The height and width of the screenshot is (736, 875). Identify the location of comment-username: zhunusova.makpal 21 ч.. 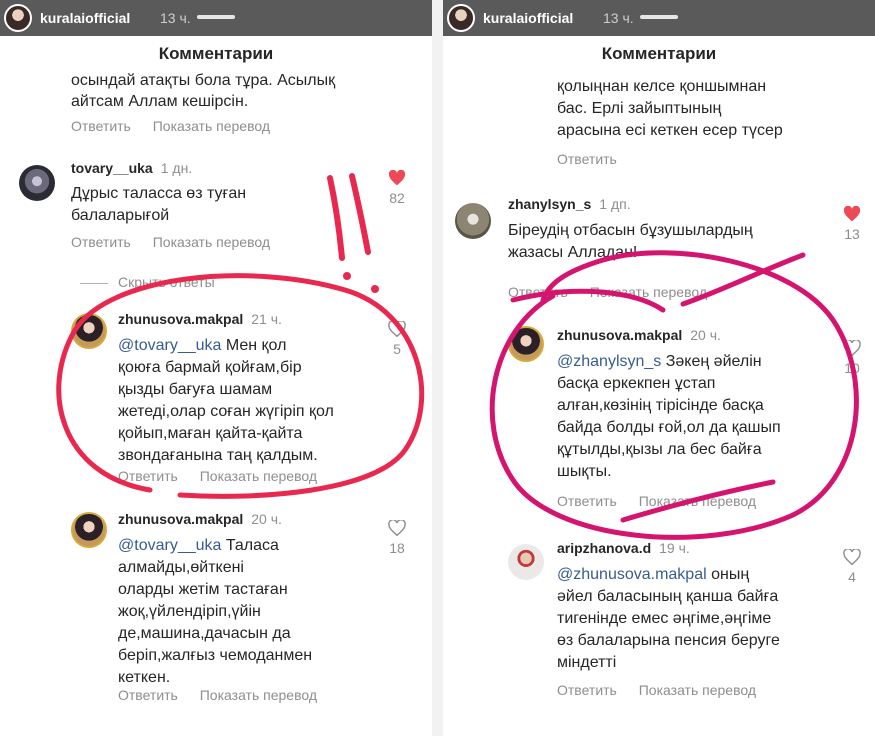
(200, 319).